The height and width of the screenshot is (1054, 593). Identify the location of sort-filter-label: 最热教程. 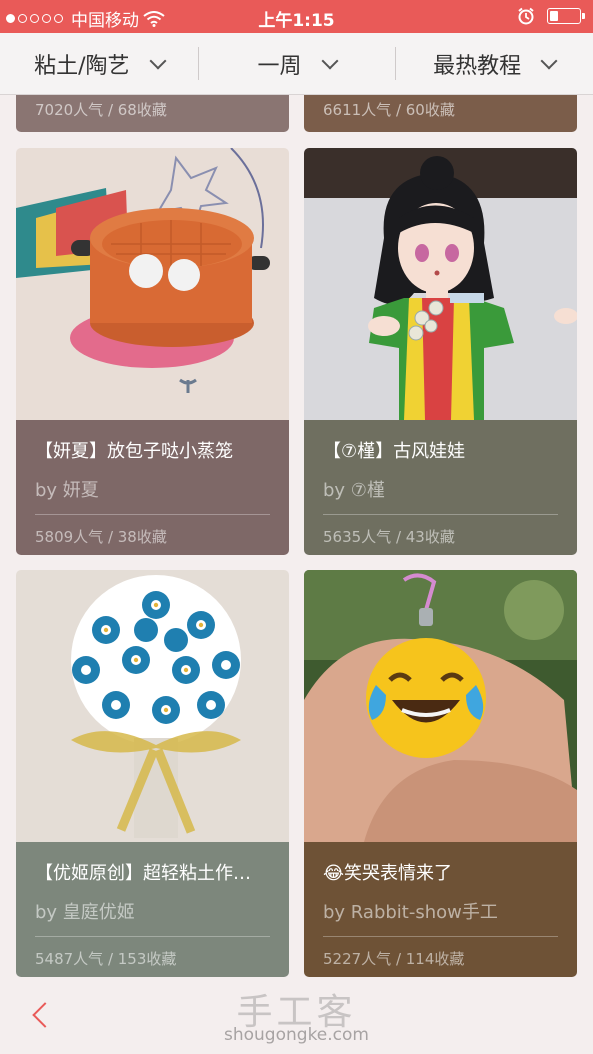
(477, 66).